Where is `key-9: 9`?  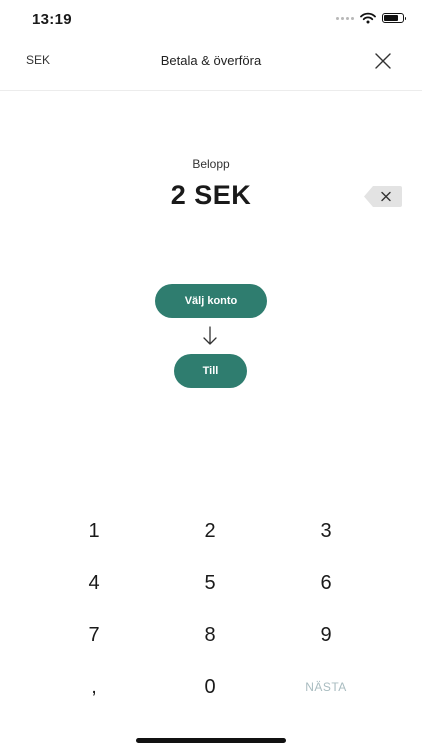 key-9: 9 is located at coordinates (326, 635).